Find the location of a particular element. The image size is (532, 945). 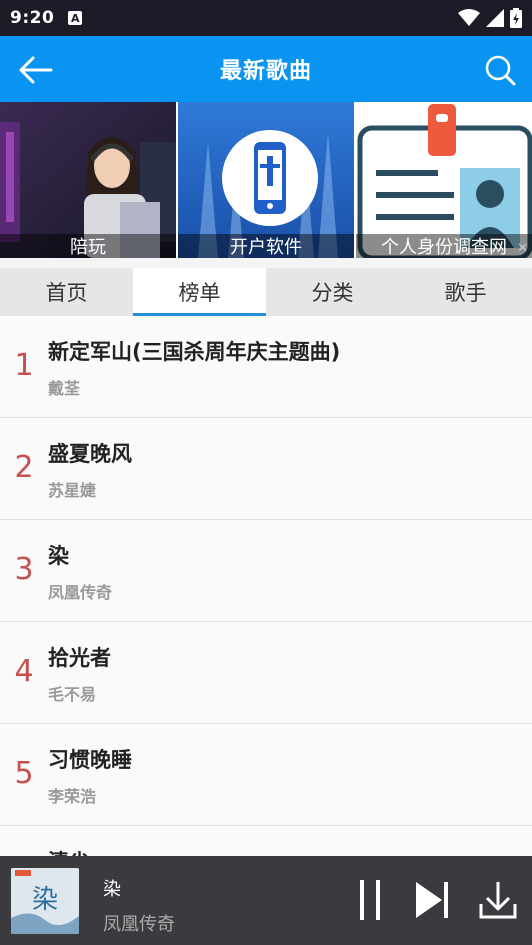

skip-next-icon is located at coordinates (432, 900).